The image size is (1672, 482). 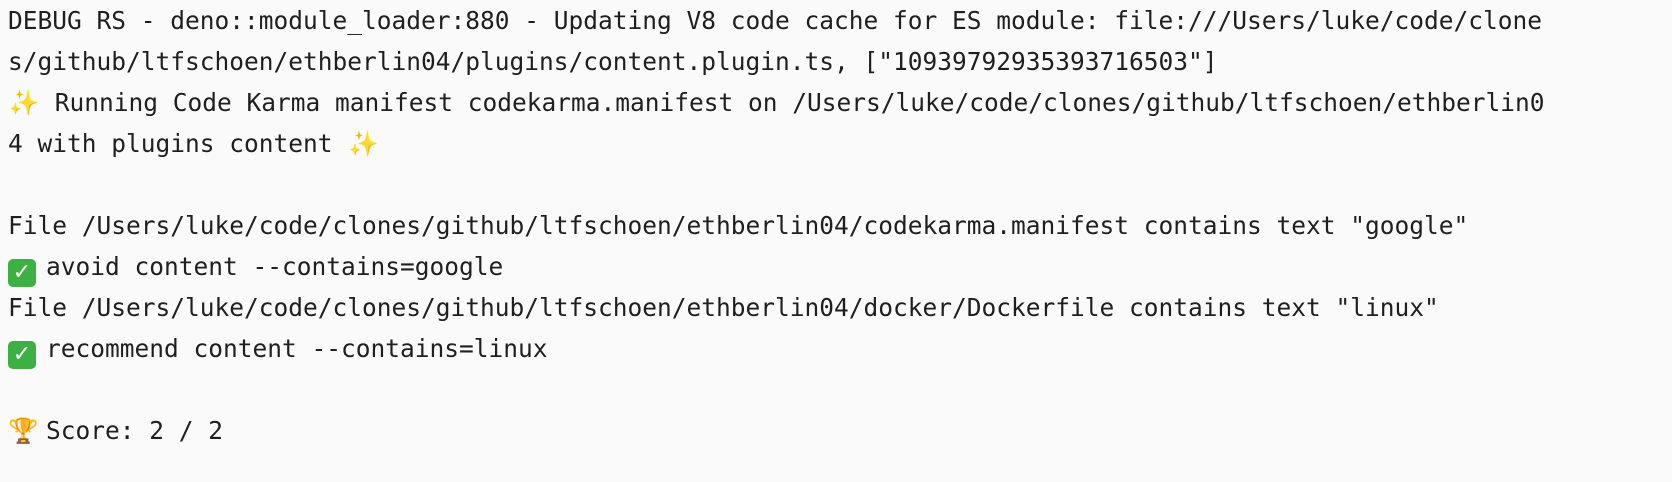 What do you see at coordinates (275, 266) in the screenshot?
I see `check-result-text: avoid content --contains=google` at bounding box center [275, 266].